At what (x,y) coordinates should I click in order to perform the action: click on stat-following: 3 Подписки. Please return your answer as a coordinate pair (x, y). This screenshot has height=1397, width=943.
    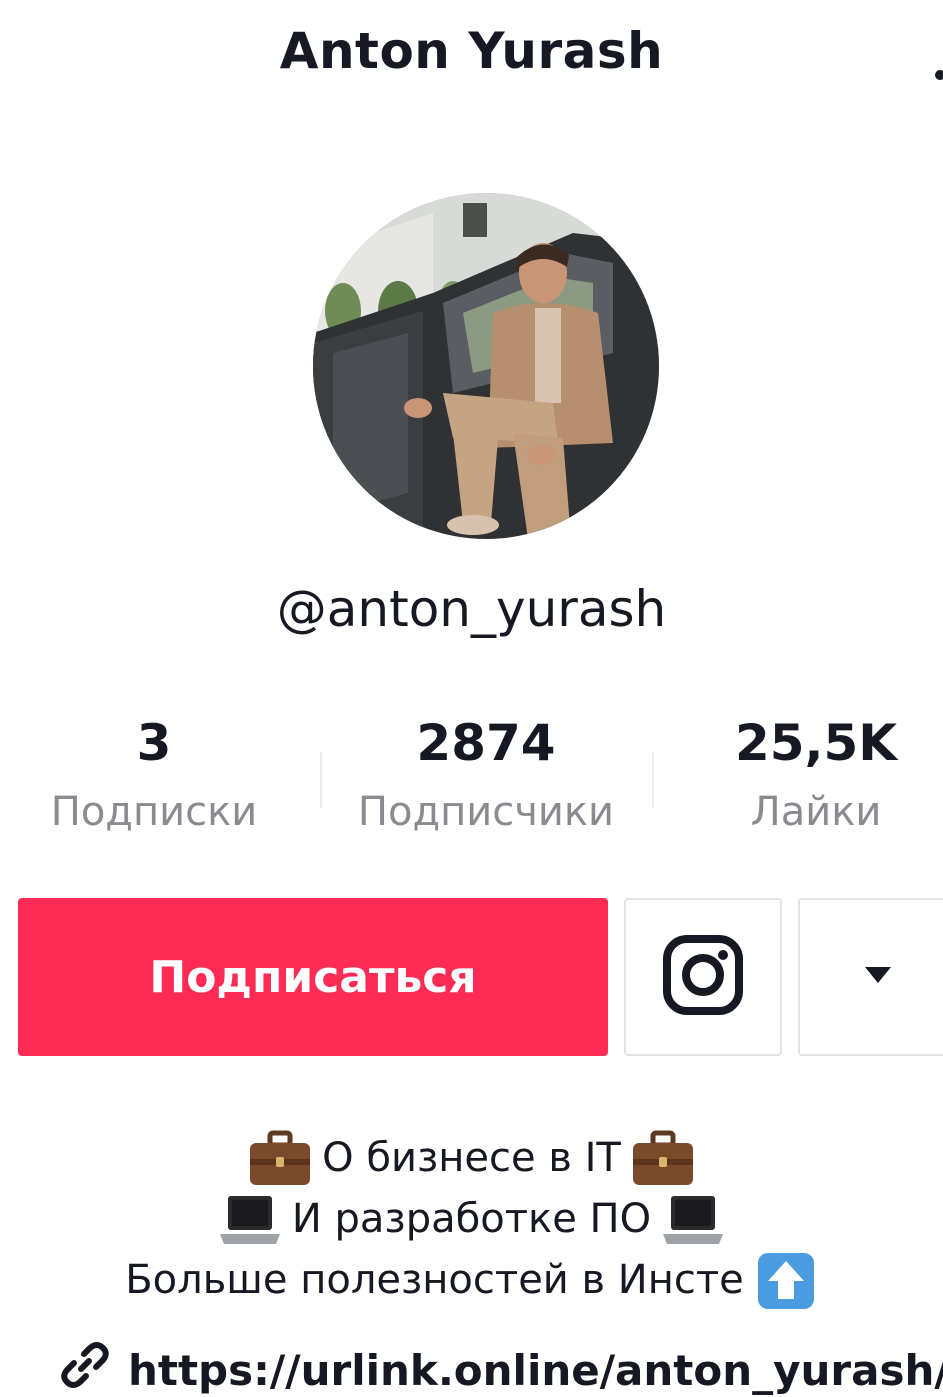
    Looking at the image, I should click on (154, 776).